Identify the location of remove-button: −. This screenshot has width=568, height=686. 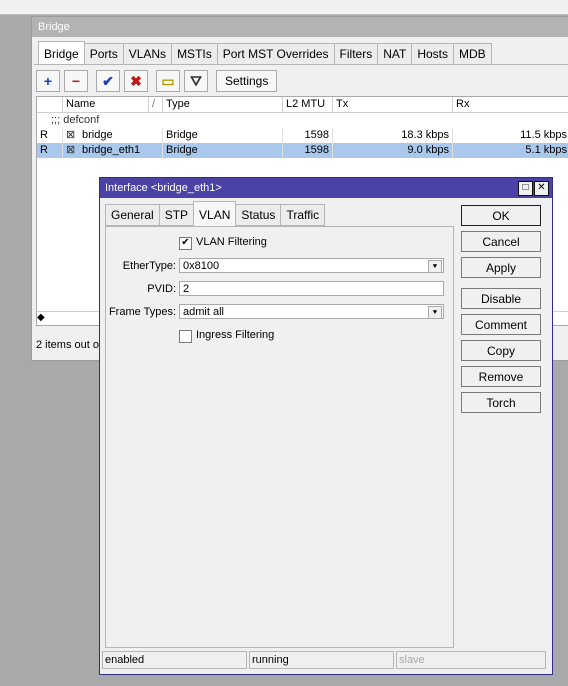
(76, 81).